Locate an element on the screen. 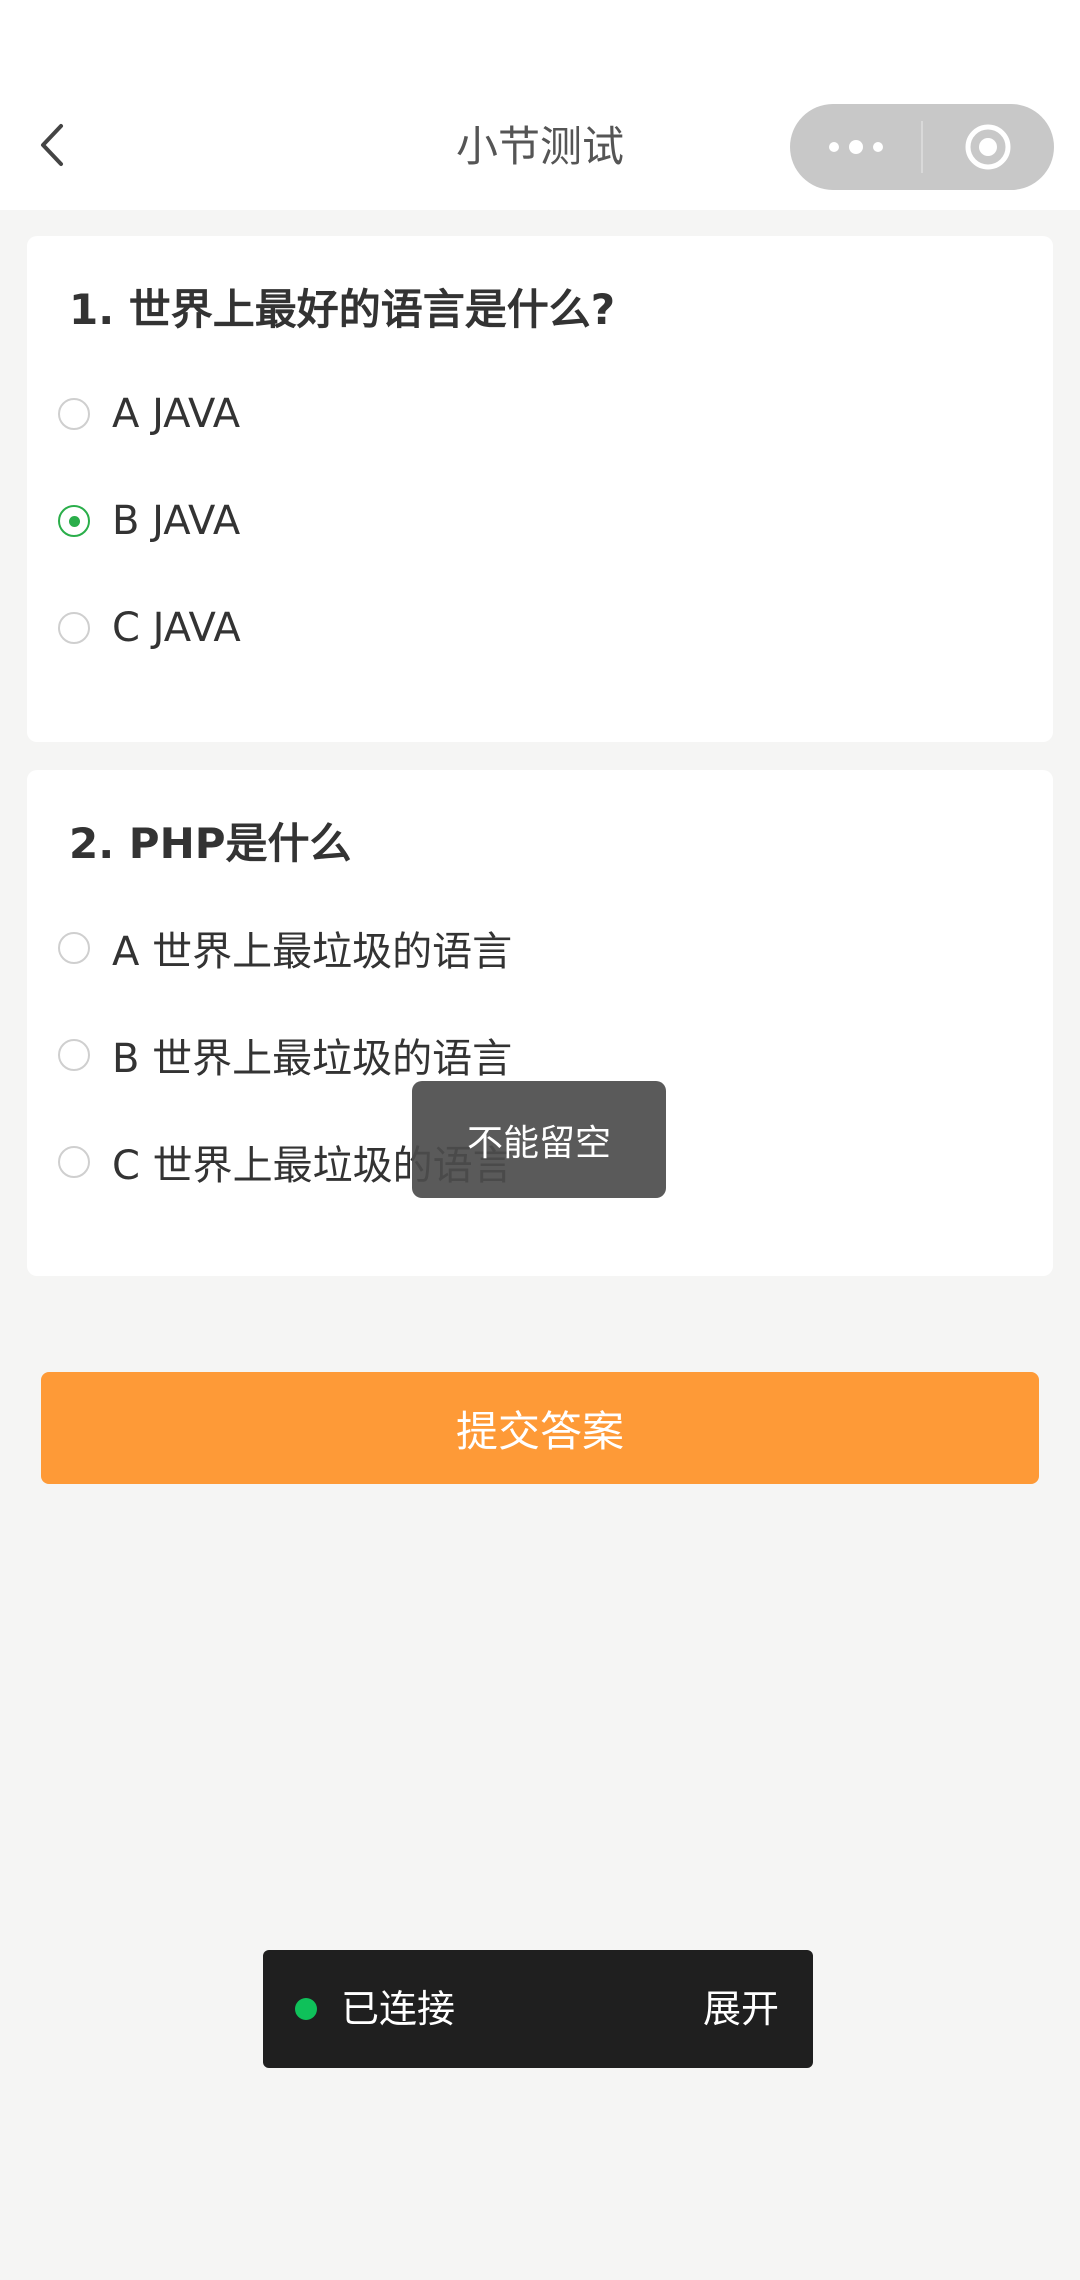  expand-button: 展开 is located at coordinates (741, 2009).